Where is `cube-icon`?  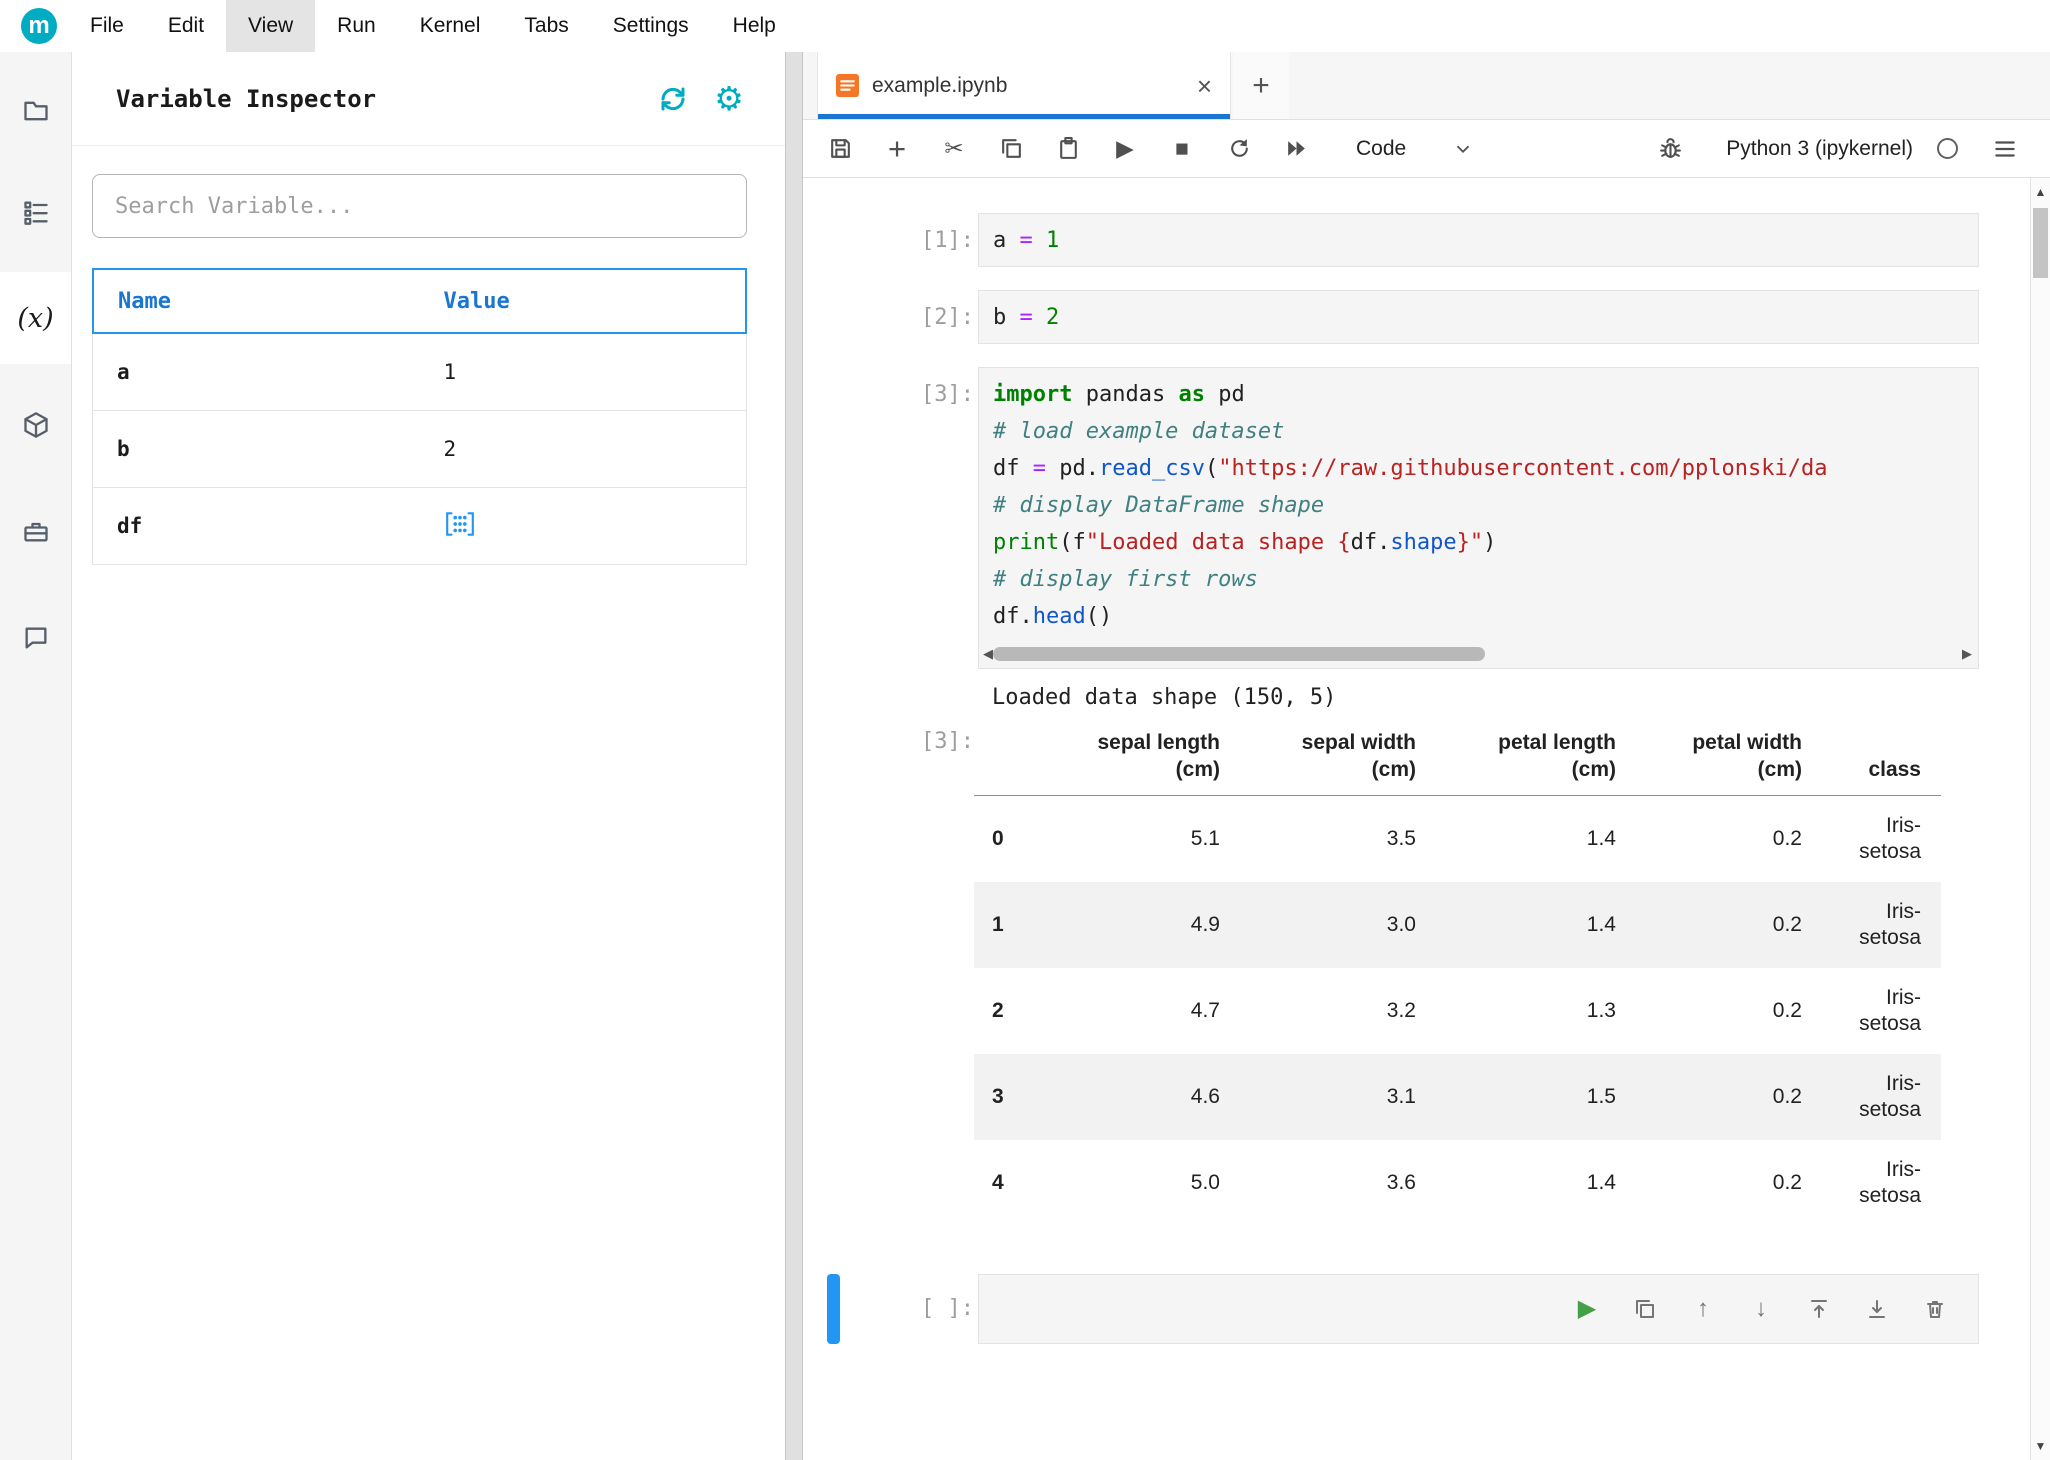
cube-icon is located at coordinates (35, 425).